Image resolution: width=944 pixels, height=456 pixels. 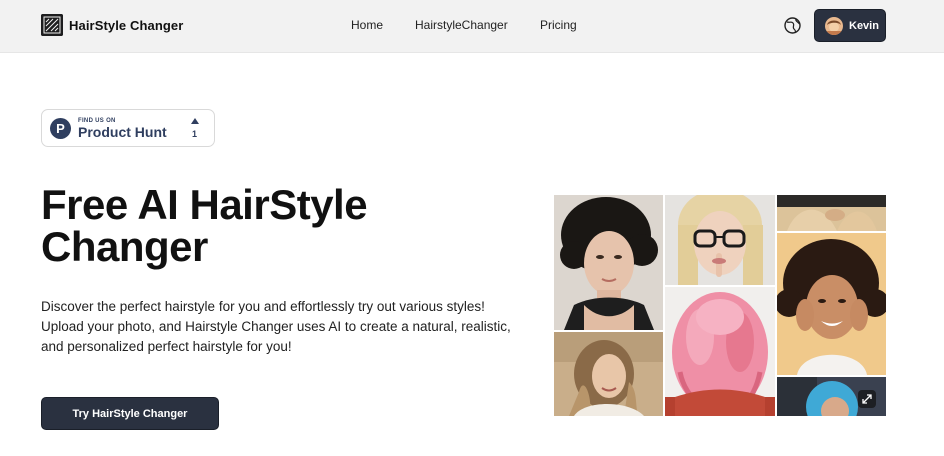 I want to click on upvote-arrow-icon, so click(x=195, y=121).